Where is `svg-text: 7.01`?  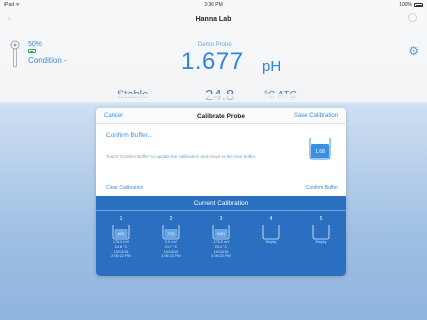 svg-text: 7.01 is located at coordinates (171, 234).